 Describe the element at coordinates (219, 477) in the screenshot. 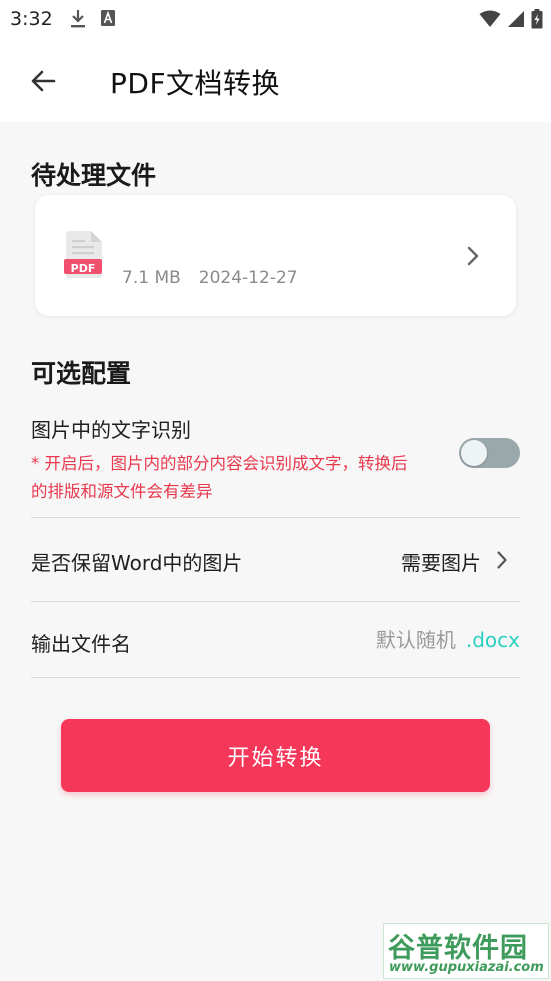

I see `ocr-note: * 开启后，图片内的部分内容会识别成文字，转换后的排版和源文件会有差异` at that location.